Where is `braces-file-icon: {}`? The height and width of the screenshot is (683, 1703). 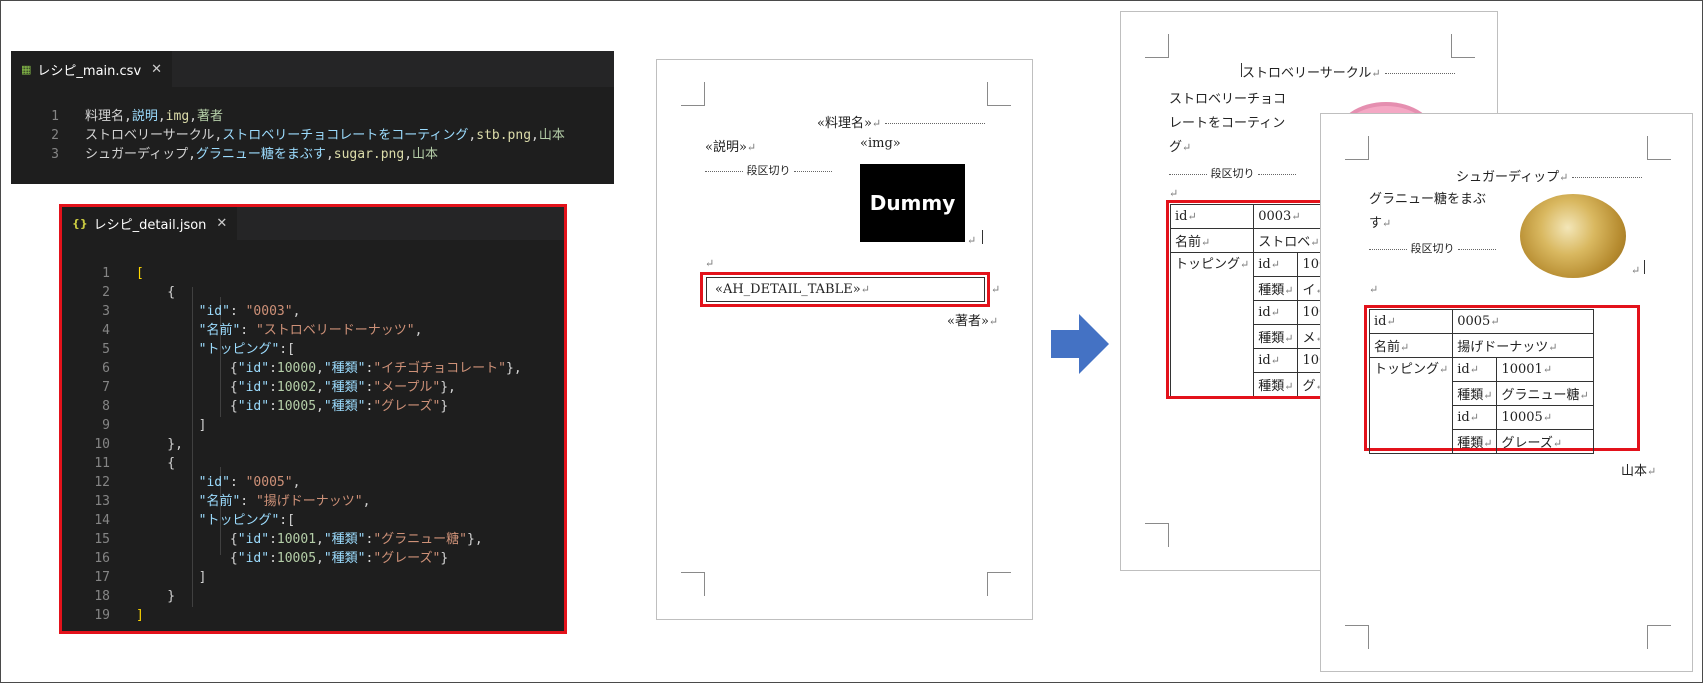 braces-file-icon: {} is located at coordinates (80, 223).